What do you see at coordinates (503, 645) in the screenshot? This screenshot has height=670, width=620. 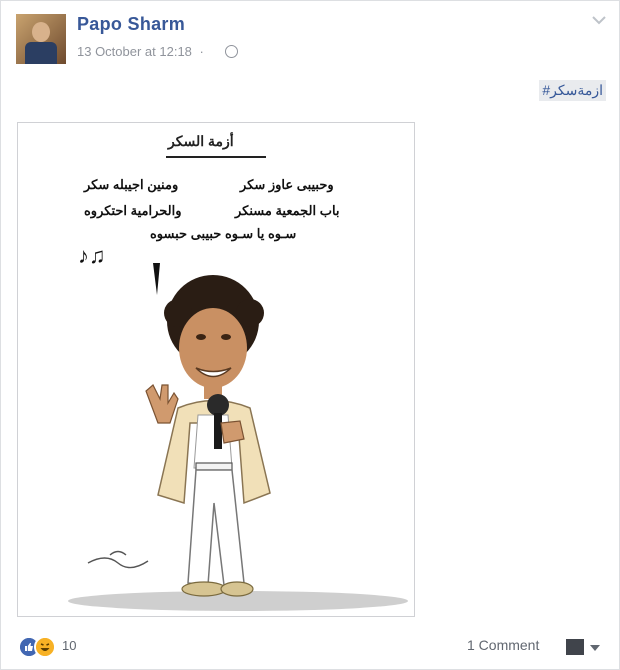 I see `comment-count-link: 1 Comment` at bounding box center [503, 645].